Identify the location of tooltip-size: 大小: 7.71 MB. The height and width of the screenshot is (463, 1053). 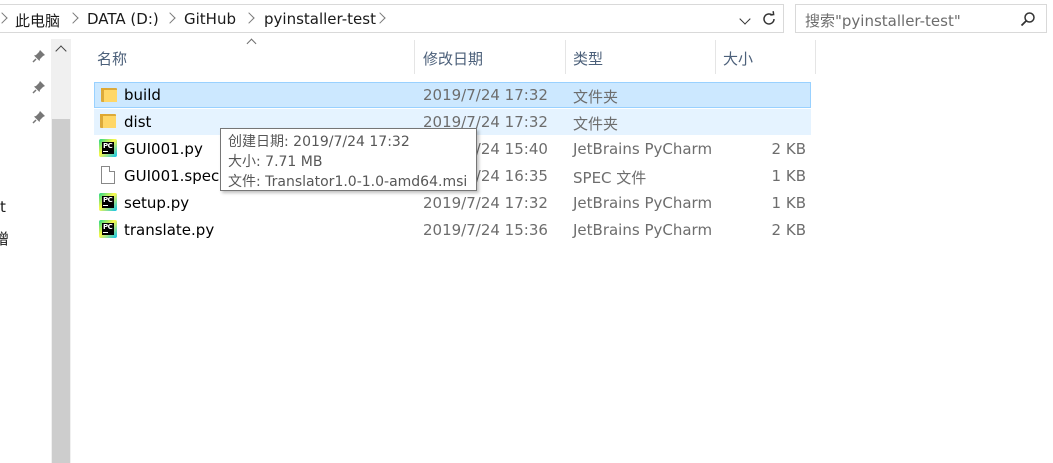
(275, 162).